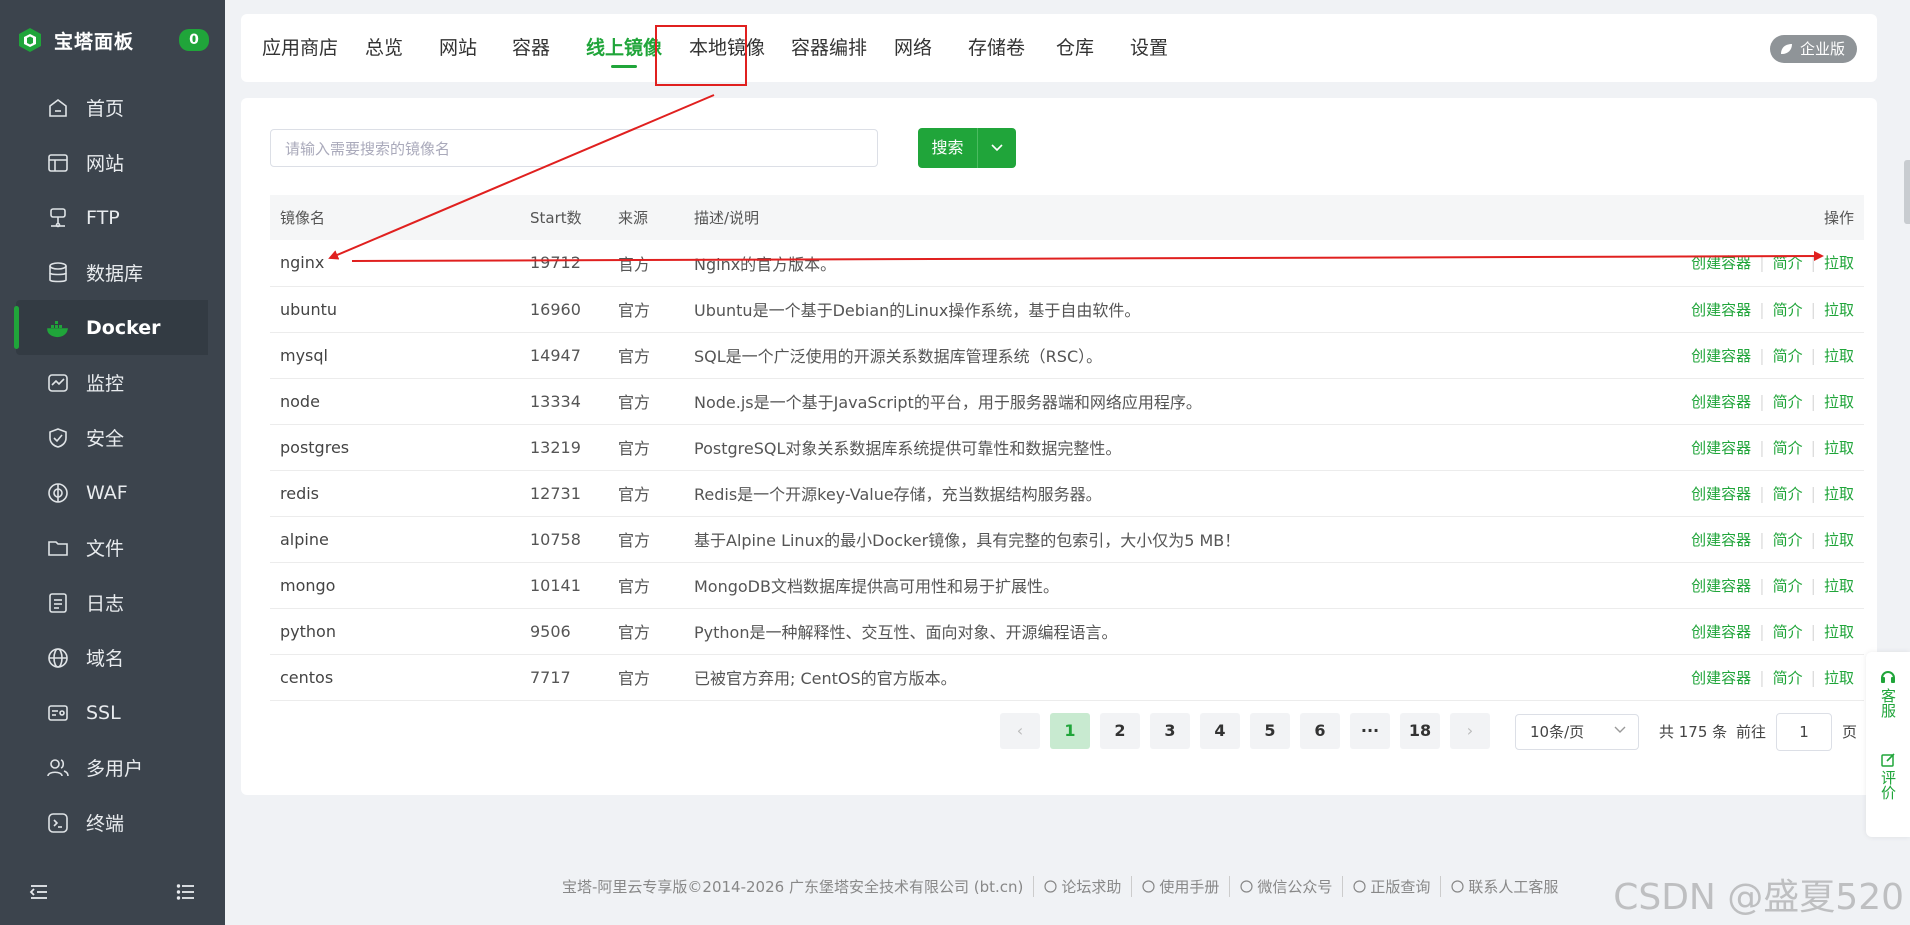  What do you see at coordinates (112, 492) in the screenshot?
I see `sidebar-item-waf: WAF` at bounding box center [112, 492].